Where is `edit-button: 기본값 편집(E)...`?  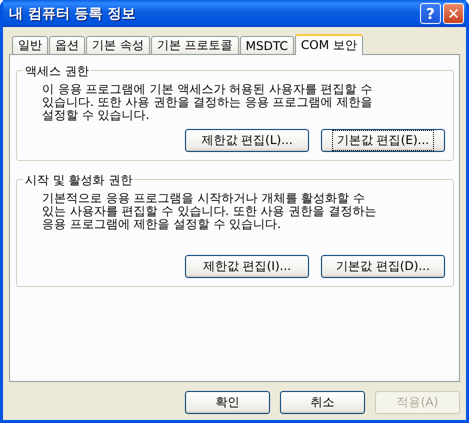
edit-button: 기본값 편집(E)... is located at coordinates (383, 140).